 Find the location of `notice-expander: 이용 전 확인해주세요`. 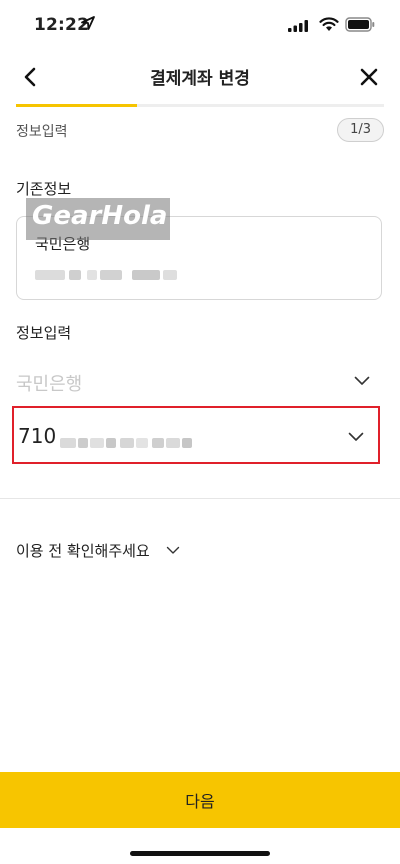

notice-expander: 이용 전 확인해주세요 is located at coordinates (98, 552).